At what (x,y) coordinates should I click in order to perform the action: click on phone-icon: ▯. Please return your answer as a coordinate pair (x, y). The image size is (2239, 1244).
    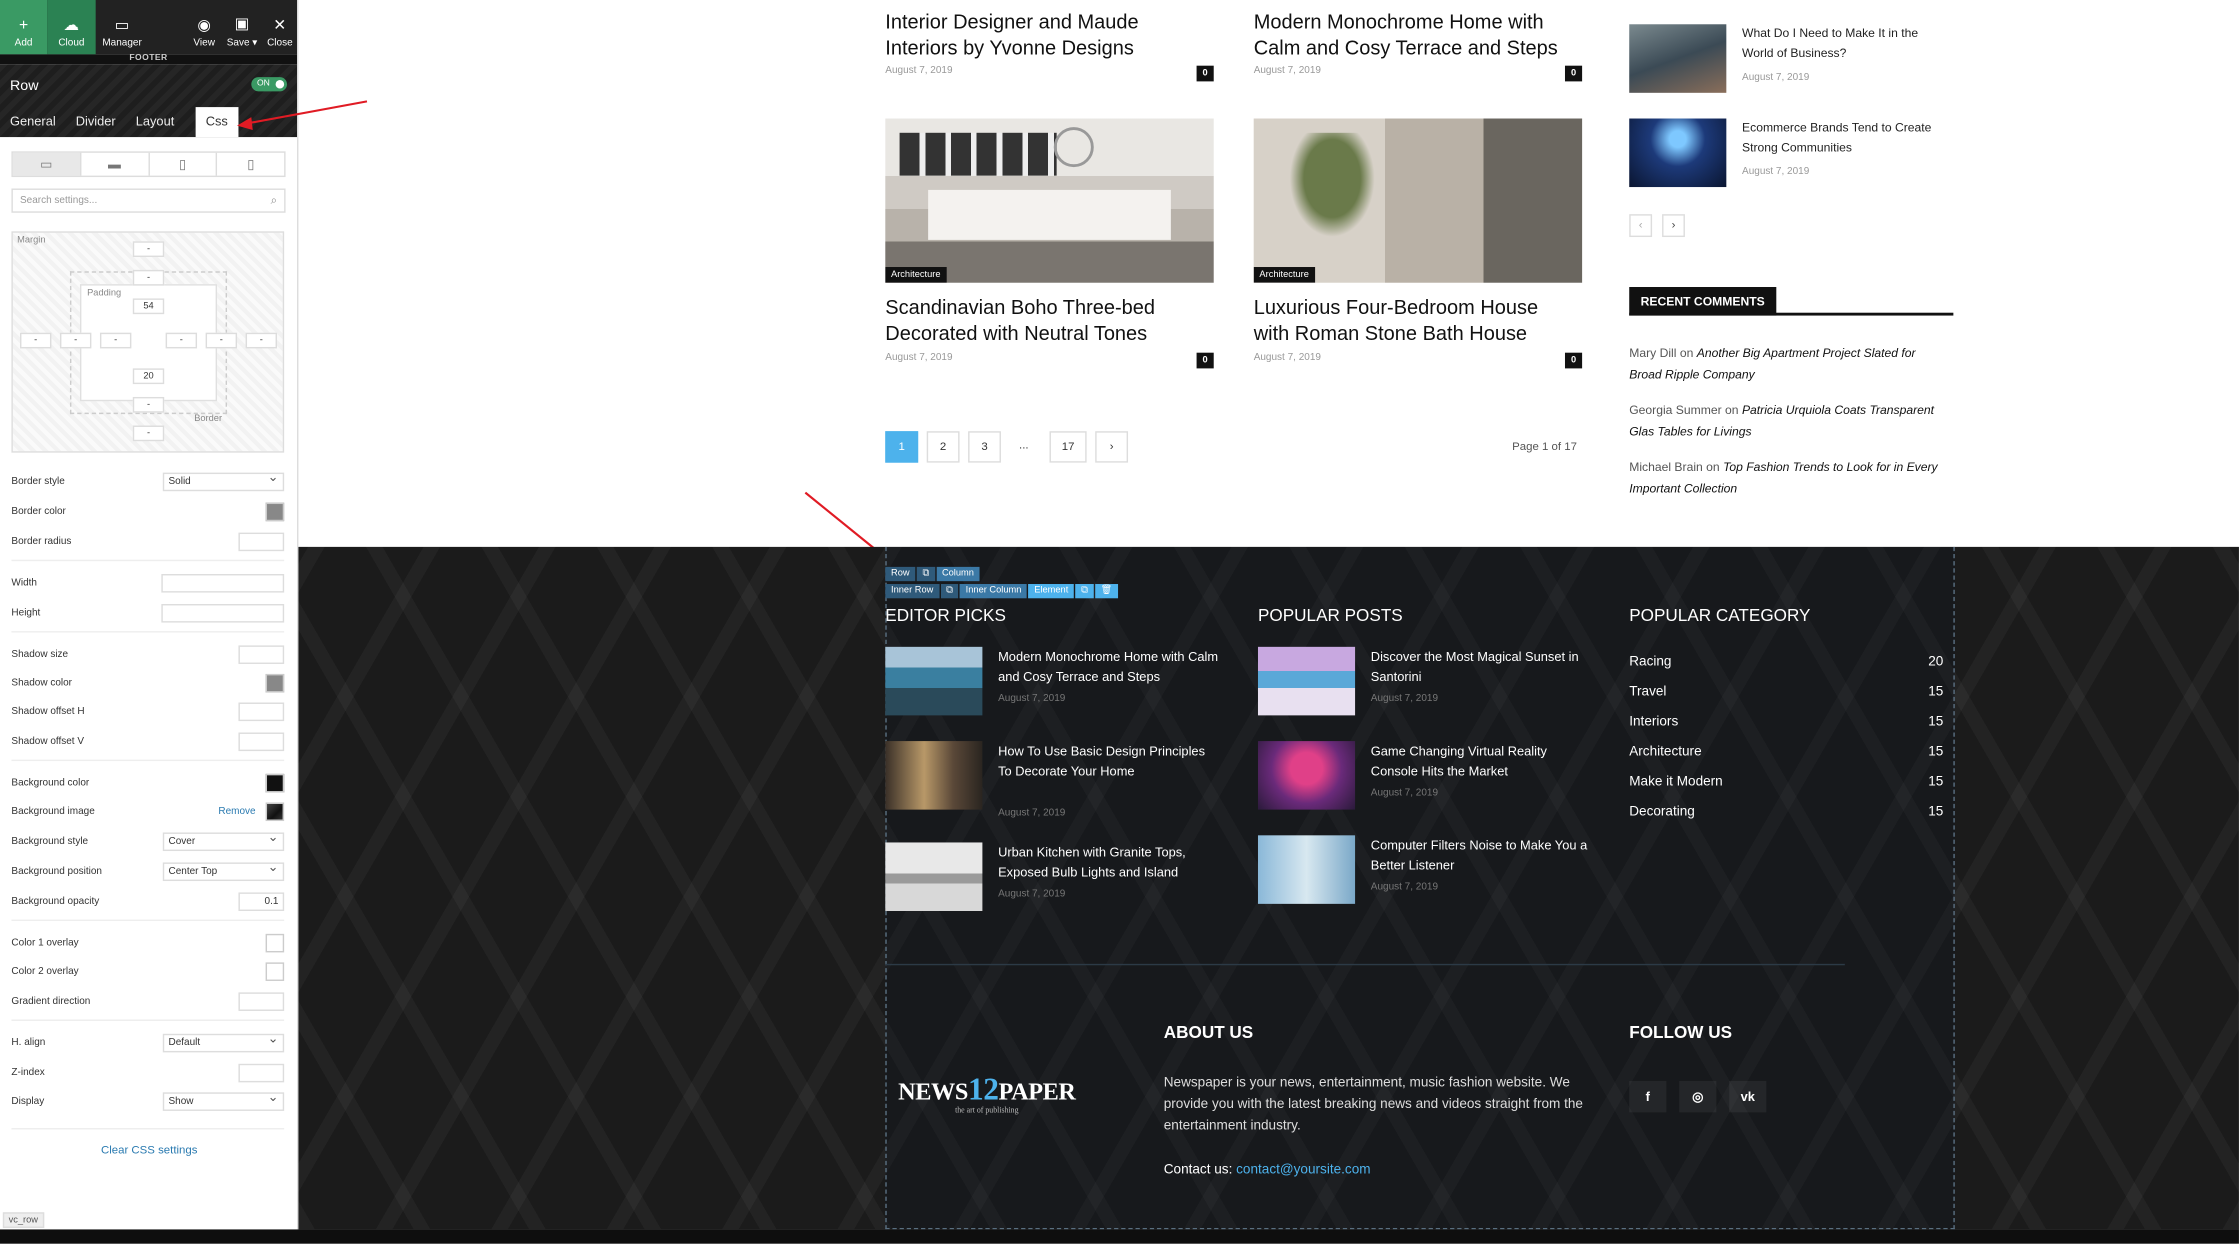
    Looking at the image, I should click on (250, 164).